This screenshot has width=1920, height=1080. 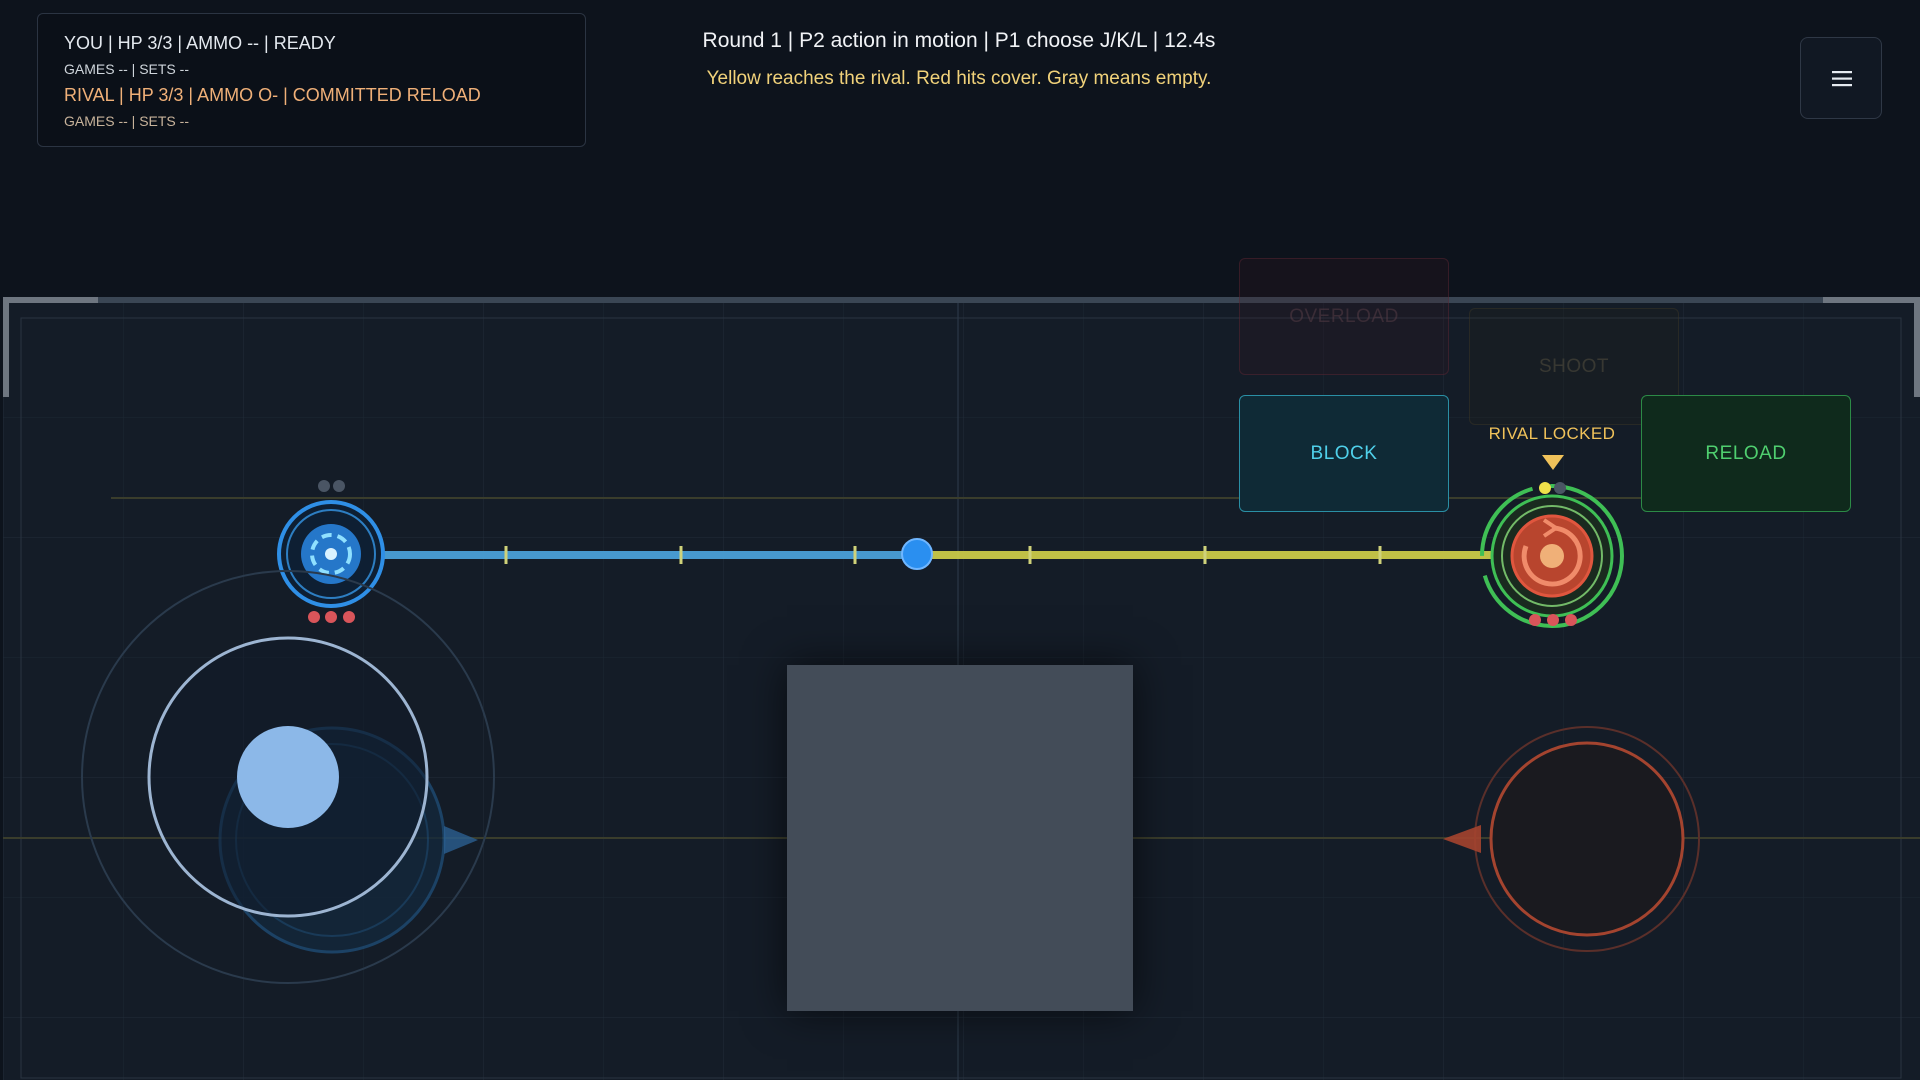 I want to click on reload-button: RELOAD, so click(x=1746, y=453).